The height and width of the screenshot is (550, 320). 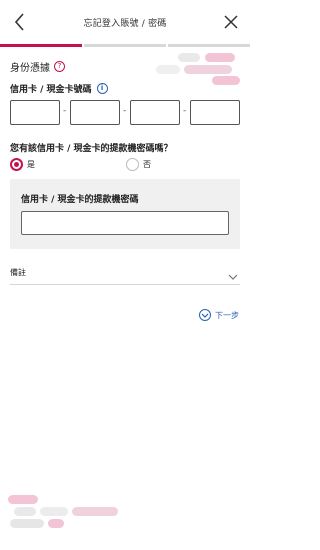 I want to click on pin-field-label: 信用卡 / 現金卡的提款機密碼, so click(x=80, y=200).